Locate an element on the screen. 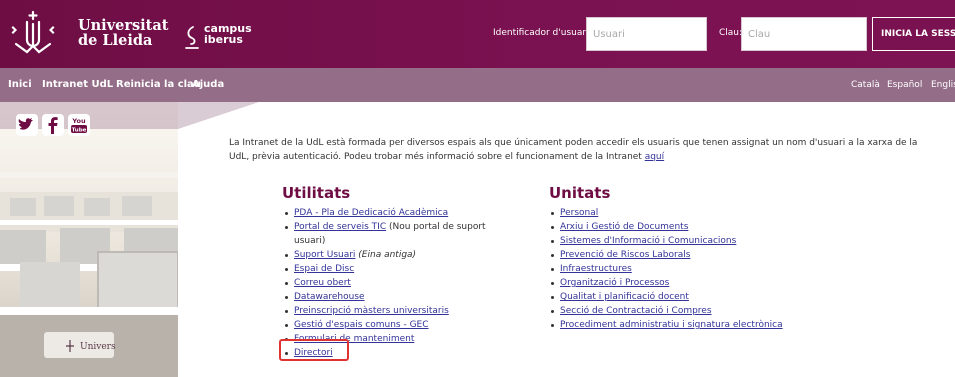 This screenshot has width=955, height=377. link-datawarehouse: Datawarehouse is located at coordinates (329, 297).